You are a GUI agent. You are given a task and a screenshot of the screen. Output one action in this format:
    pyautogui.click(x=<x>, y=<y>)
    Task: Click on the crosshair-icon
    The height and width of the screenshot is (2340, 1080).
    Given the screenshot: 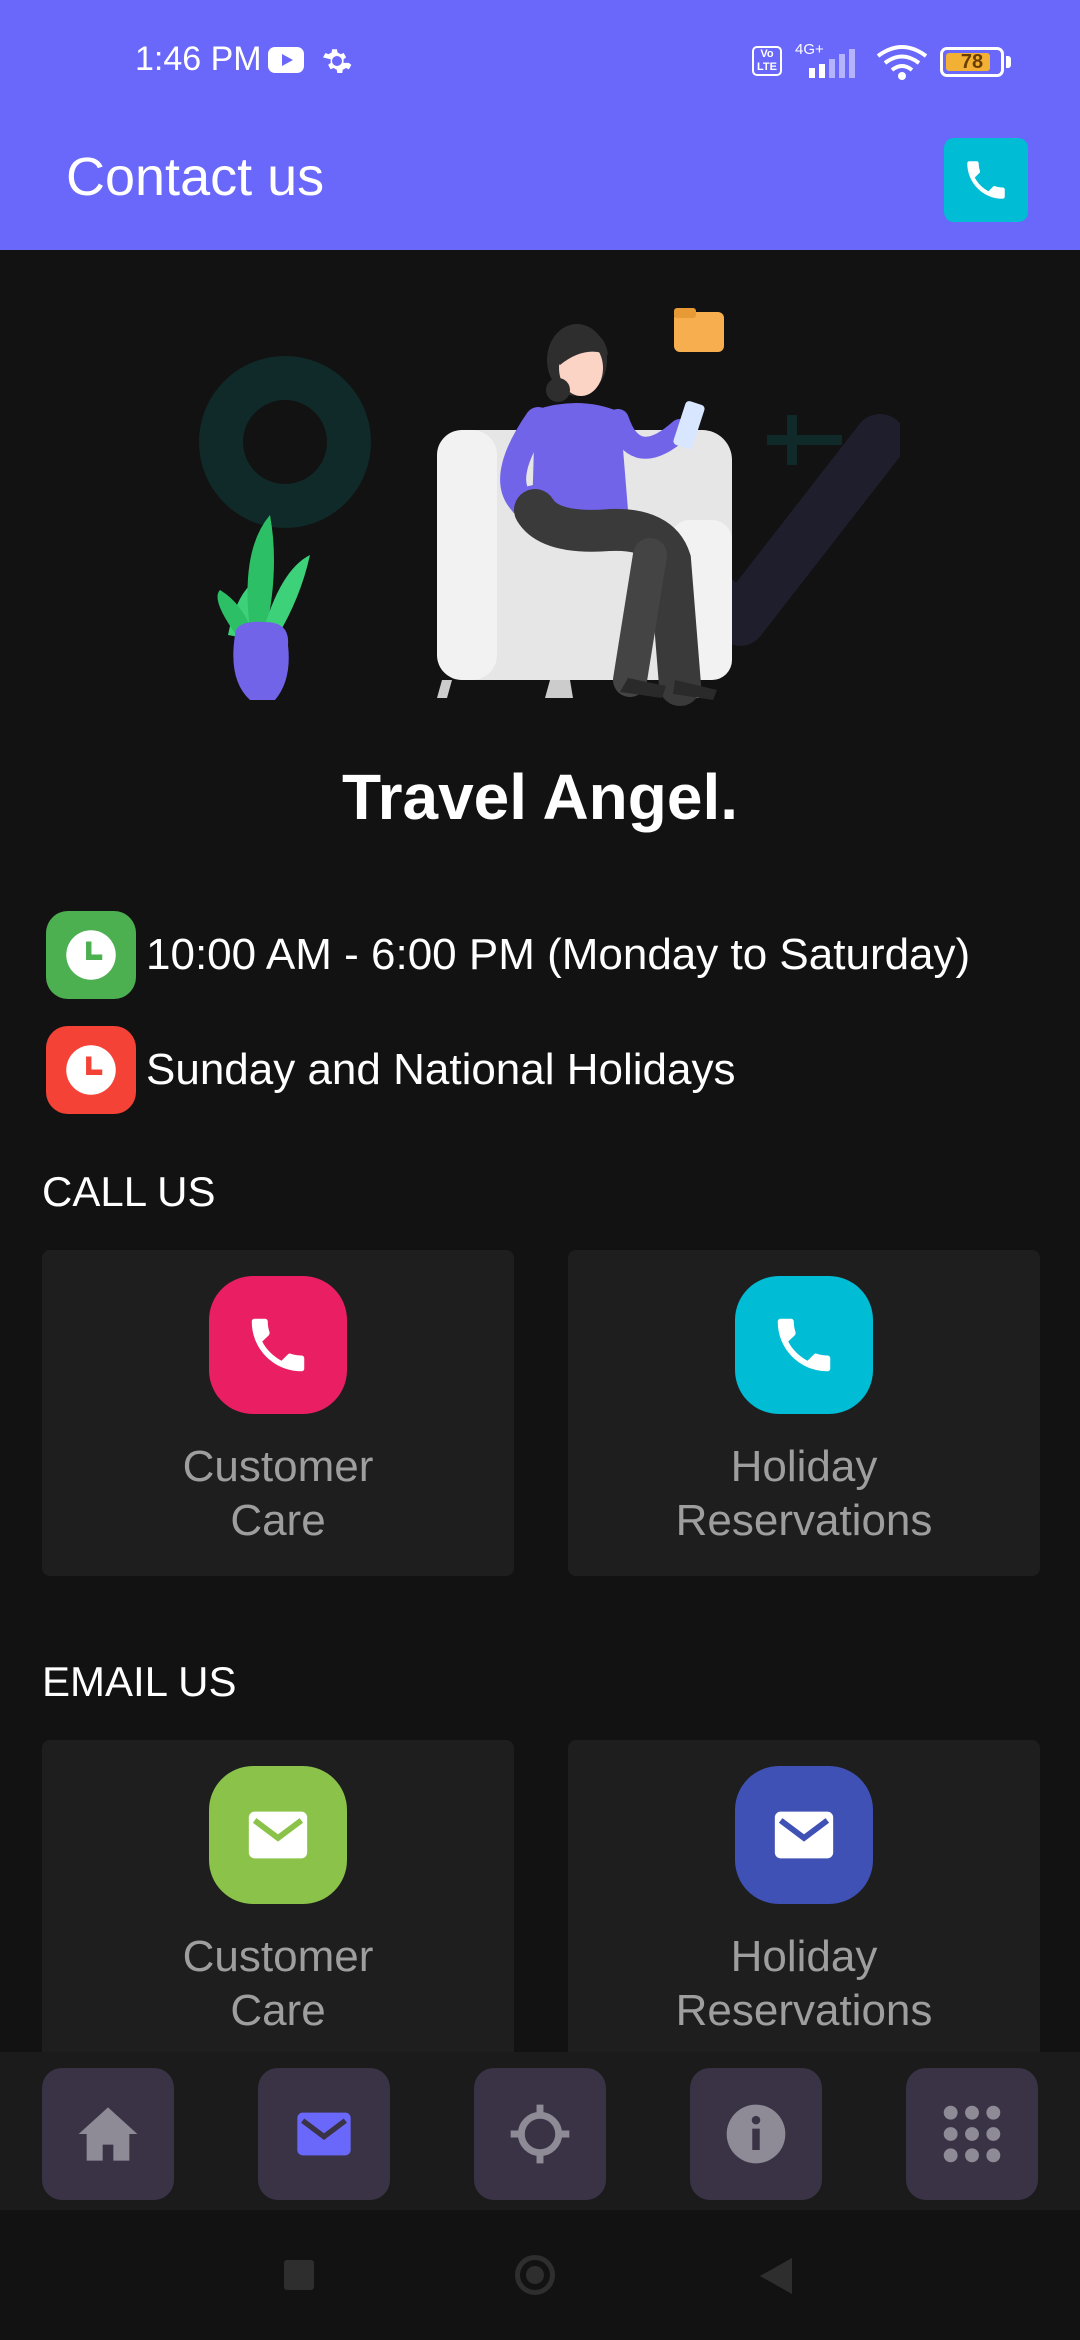 What is the action you would take?
    pyautogui.click(x=540, y=2134)
    